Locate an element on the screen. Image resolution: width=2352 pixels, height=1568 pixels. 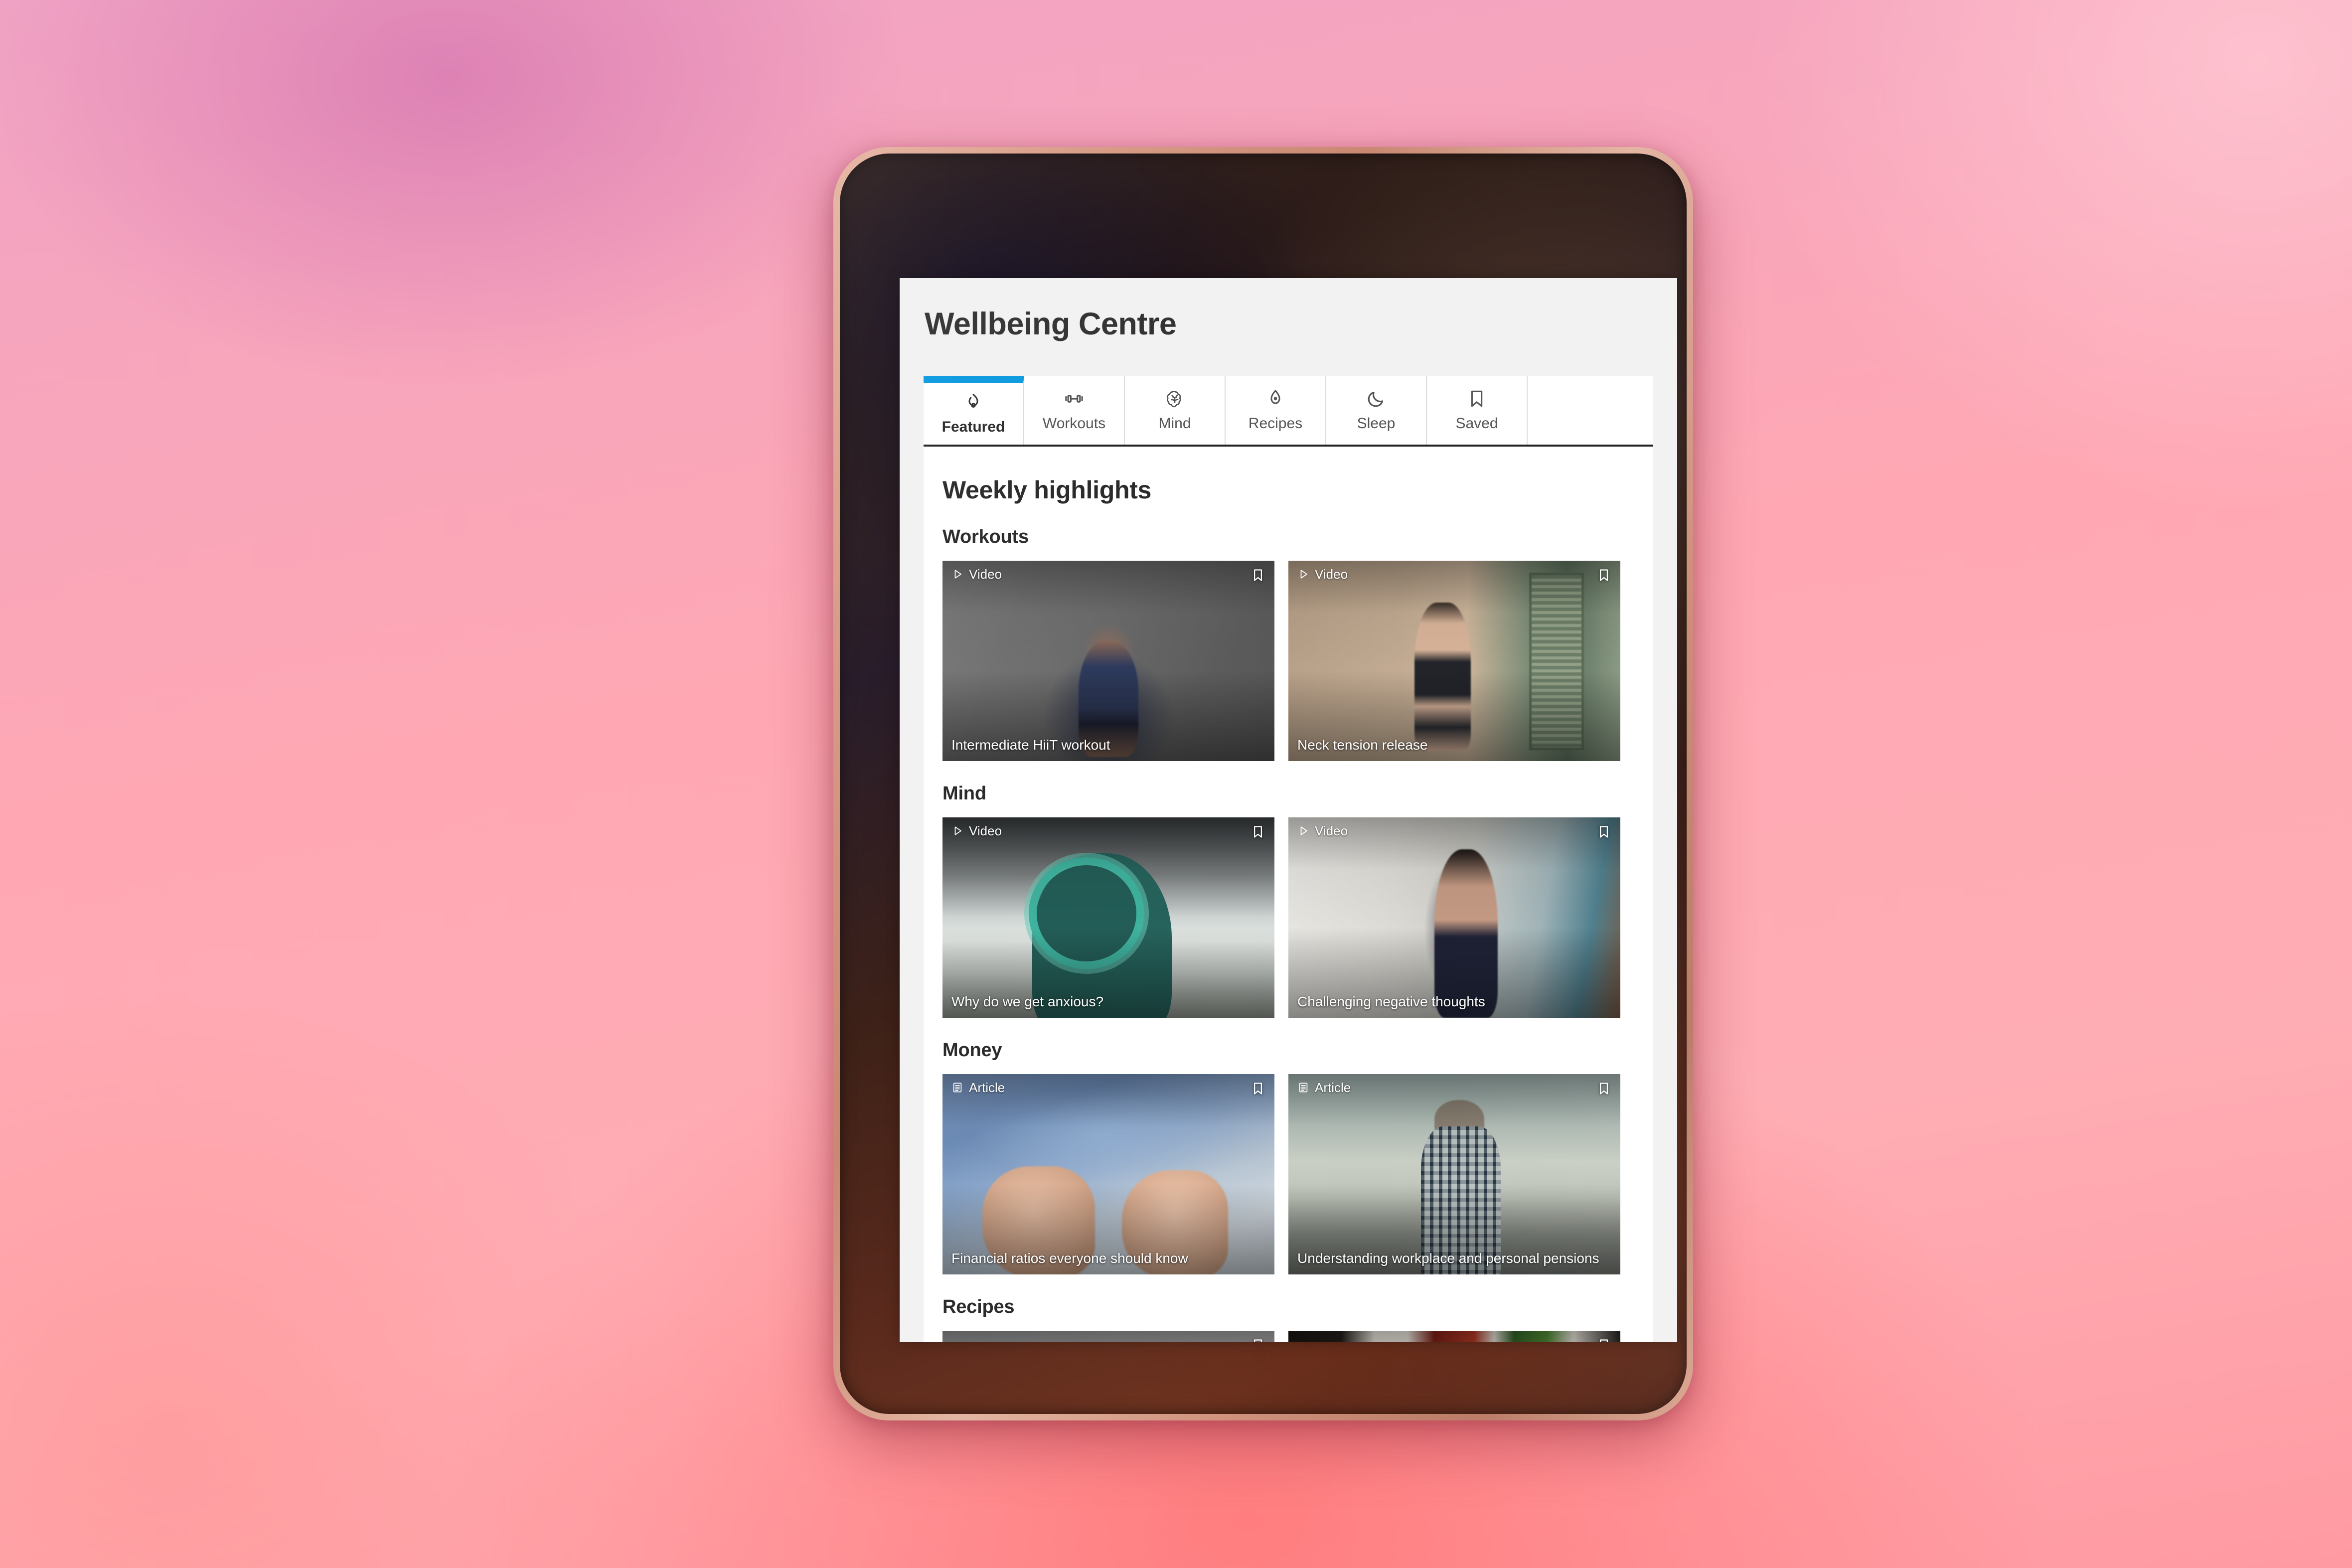
content-card: Video Neck tension release is located at coordinates (1454, 661).